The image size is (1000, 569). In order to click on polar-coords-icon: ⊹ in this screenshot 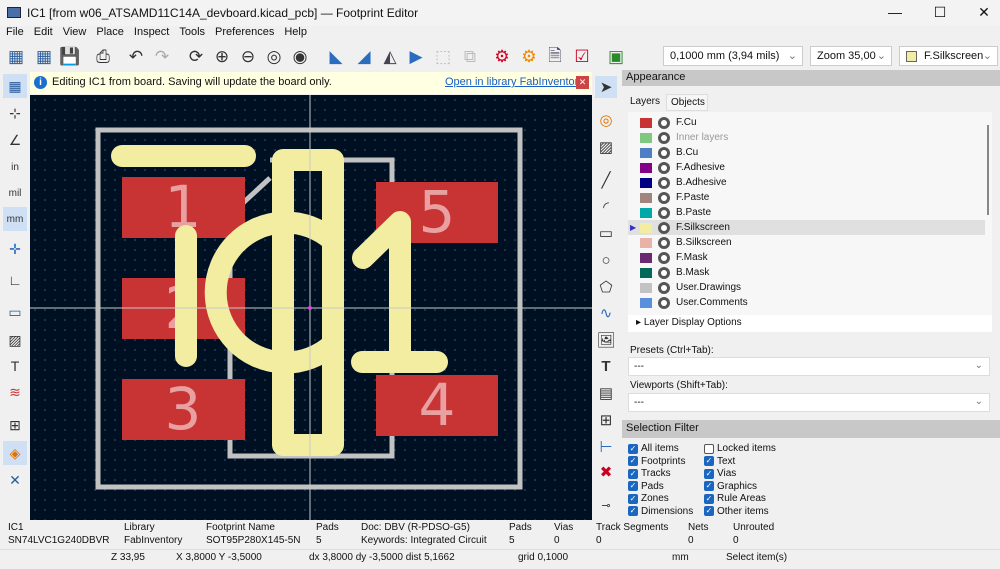, I will do `click(15, 113)`.